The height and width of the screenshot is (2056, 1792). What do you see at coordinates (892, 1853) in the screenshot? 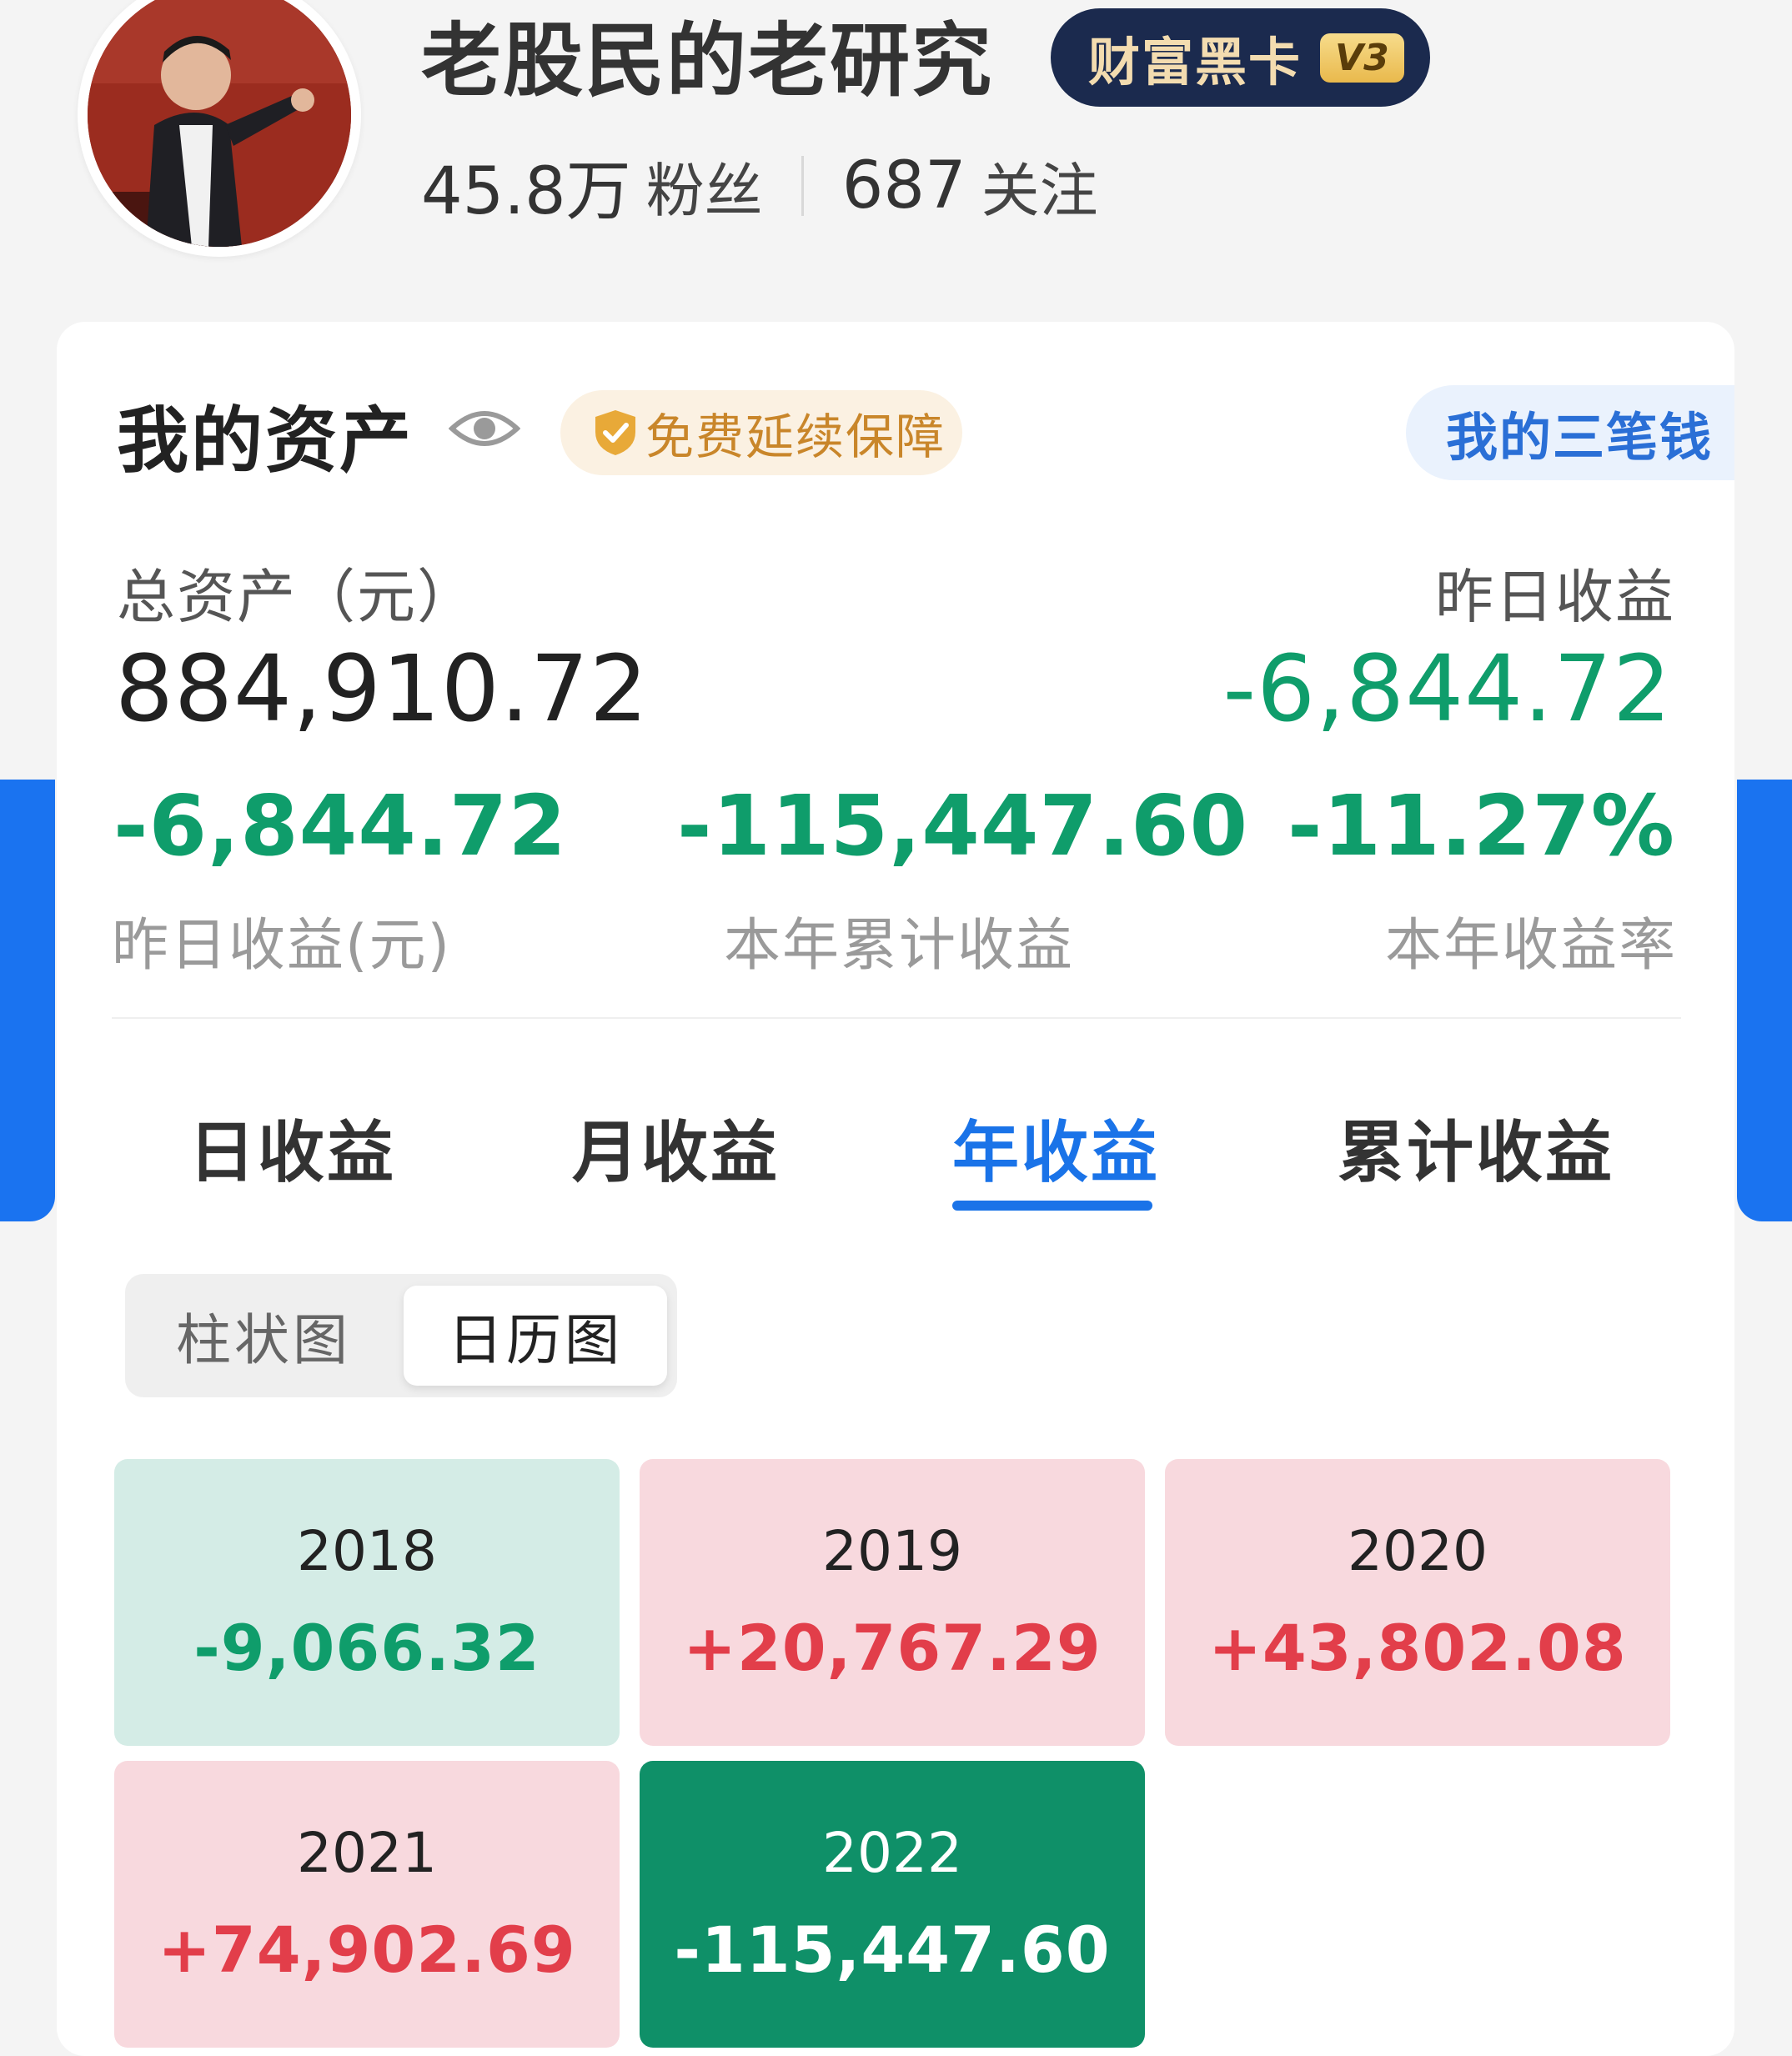
I see `tile-year: 2022` at bounding box center [892, 1853].